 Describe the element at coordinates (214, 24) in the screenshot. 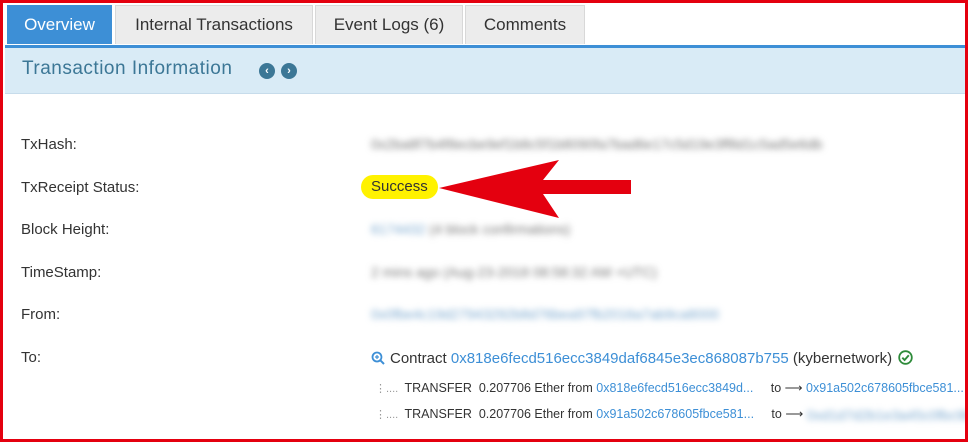

I see `tab-internal-transactions: Internal Transactions` at that location.